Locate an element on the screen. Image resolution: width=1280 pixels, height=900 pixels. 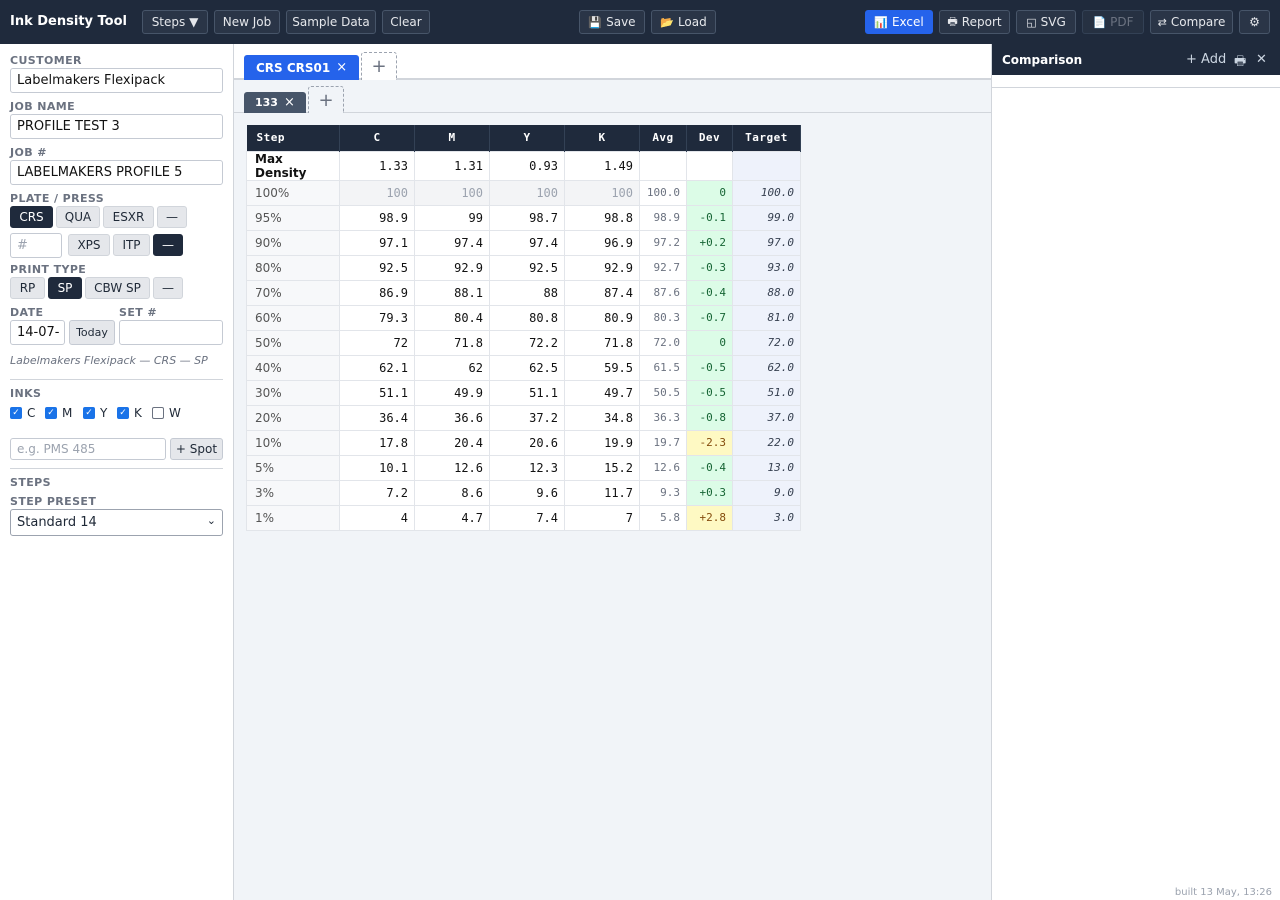
density-m: 100 is located at coordinates (452, 192).